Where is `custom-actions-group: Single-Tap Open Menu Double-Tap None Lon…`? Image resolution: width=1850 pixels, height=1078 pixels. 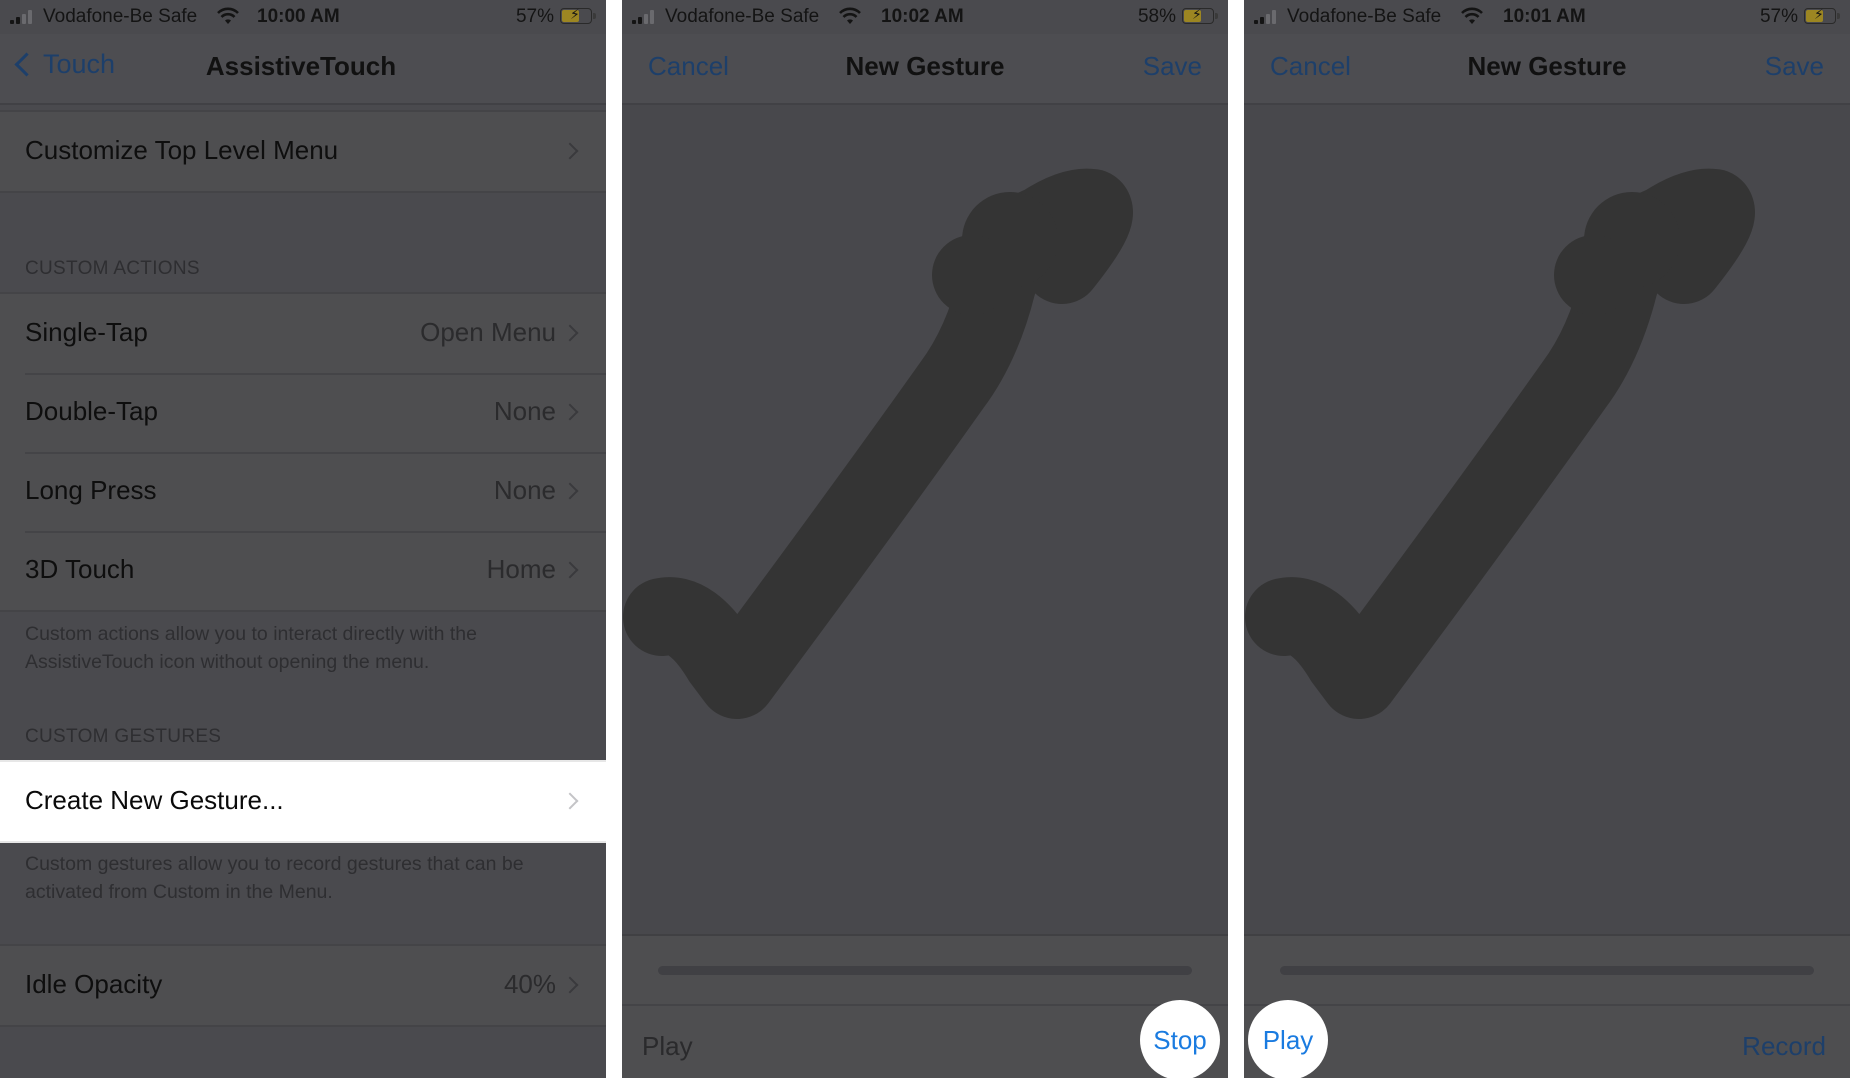
custom-actions-group: Single-Tap Open Menu Double-Tap None Lon… is located at coordinates (303, 452).